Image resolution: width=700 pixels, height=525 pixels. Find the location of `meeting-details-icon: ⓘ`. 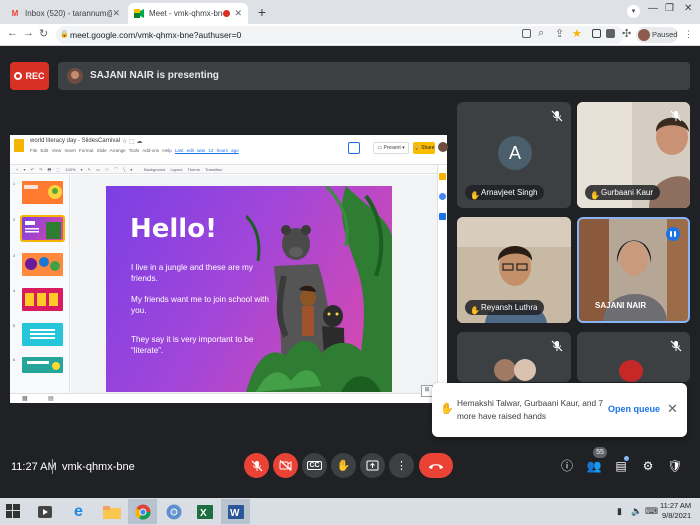

meeting-details-icon: ⓘ is located at coordinates (567, 466).